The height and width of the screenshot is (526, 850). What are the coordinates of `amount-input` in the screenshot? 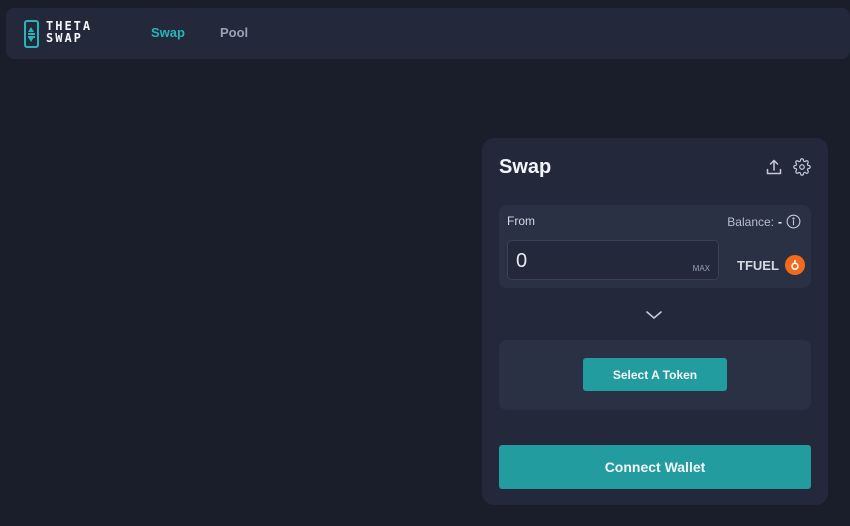 It's located at (596, 261).